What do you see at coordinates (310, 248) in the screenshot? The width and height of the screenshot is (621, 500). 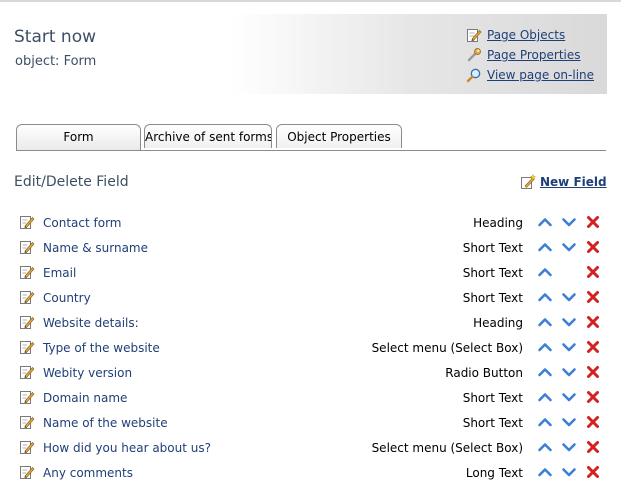 I see `field-row: Name & surname Short Text` at bounding box center [310, 248].